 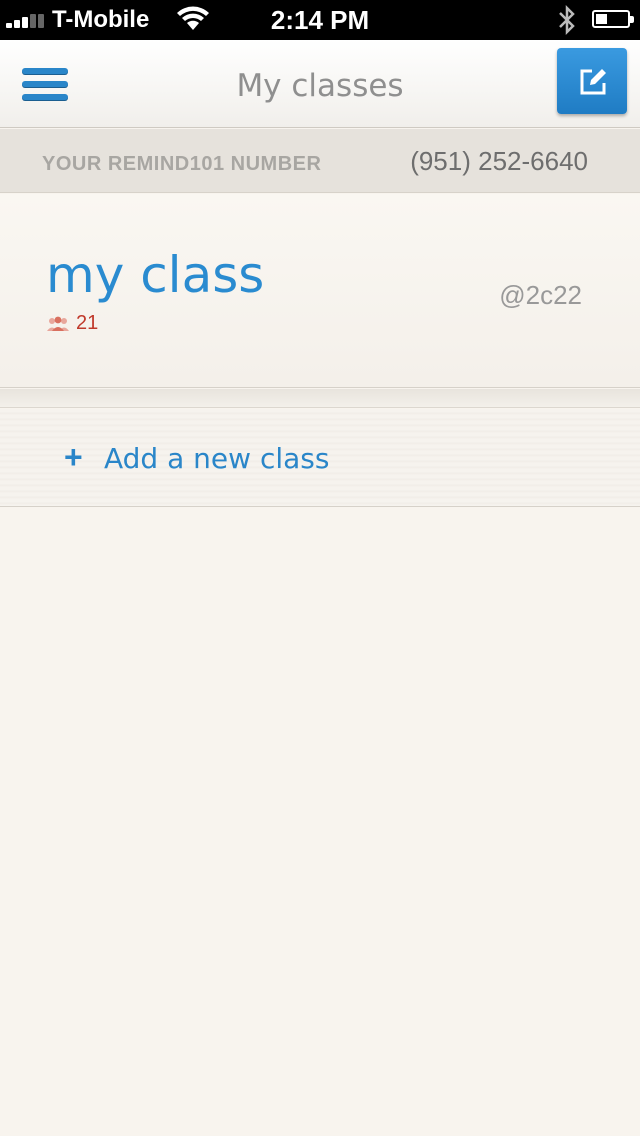 I want to click on plus-icon: +, so click(x=73, y=457).